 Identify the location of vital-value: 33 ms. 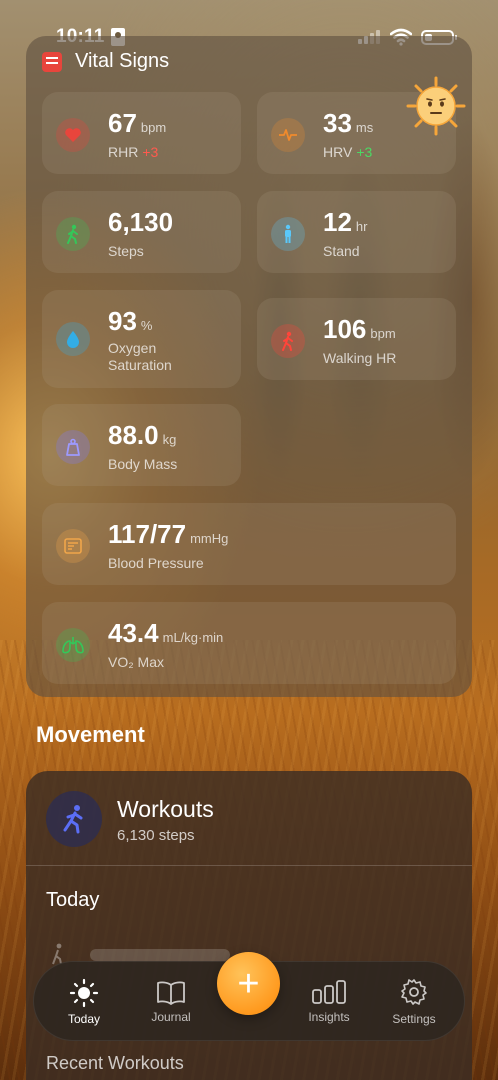
(348, 123).